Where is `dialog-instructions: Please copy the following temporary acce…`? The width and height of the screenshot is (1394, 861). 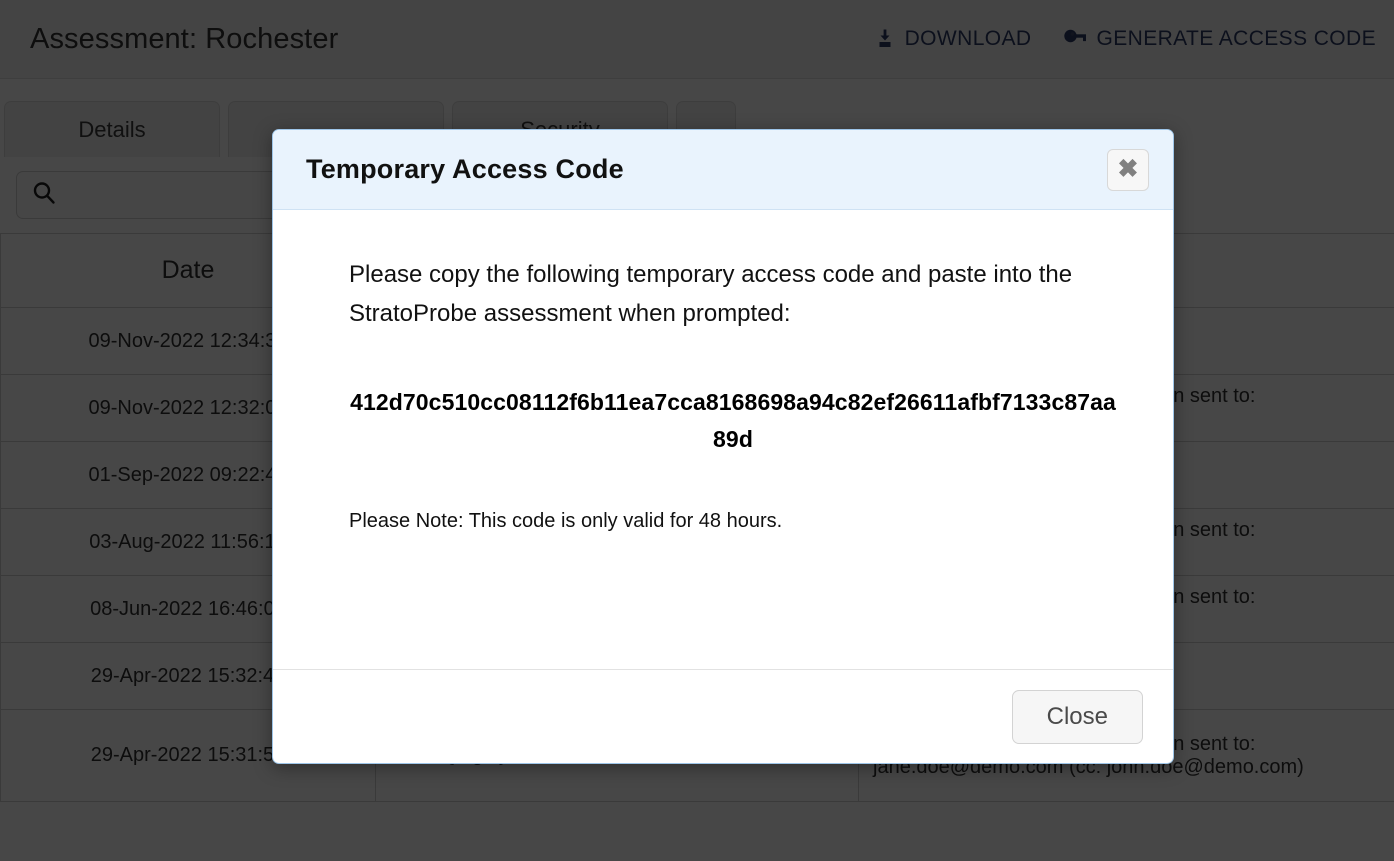 dialog-instructions: Please copy the following temporary acce… is located at coordinates (711, 294).